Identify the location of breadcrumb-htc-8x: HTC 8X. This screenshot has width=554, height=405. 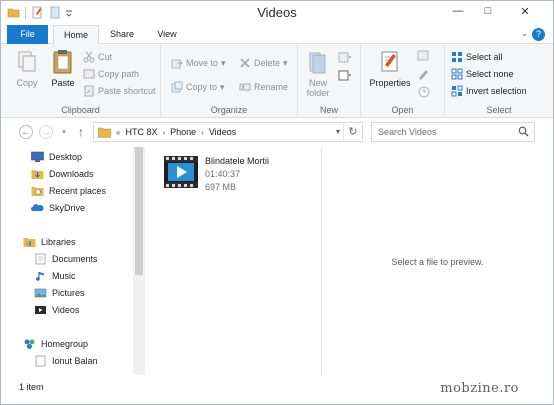
(141, 132).